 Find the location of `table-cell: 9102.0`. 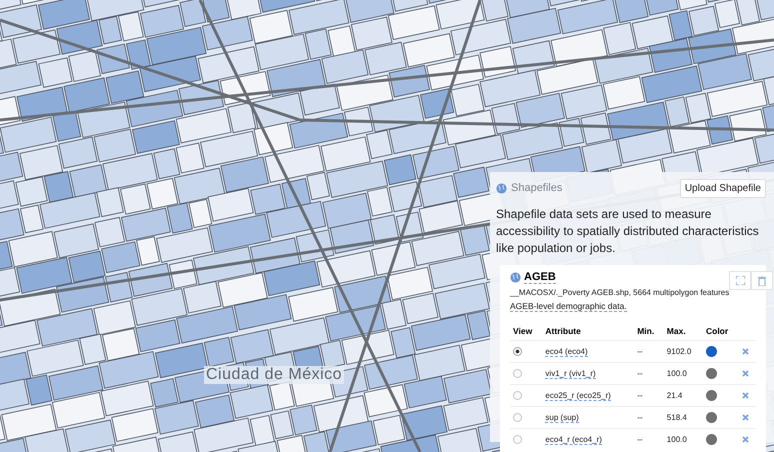

table-cell: 9102.0 is located at coordinates (683, 351).